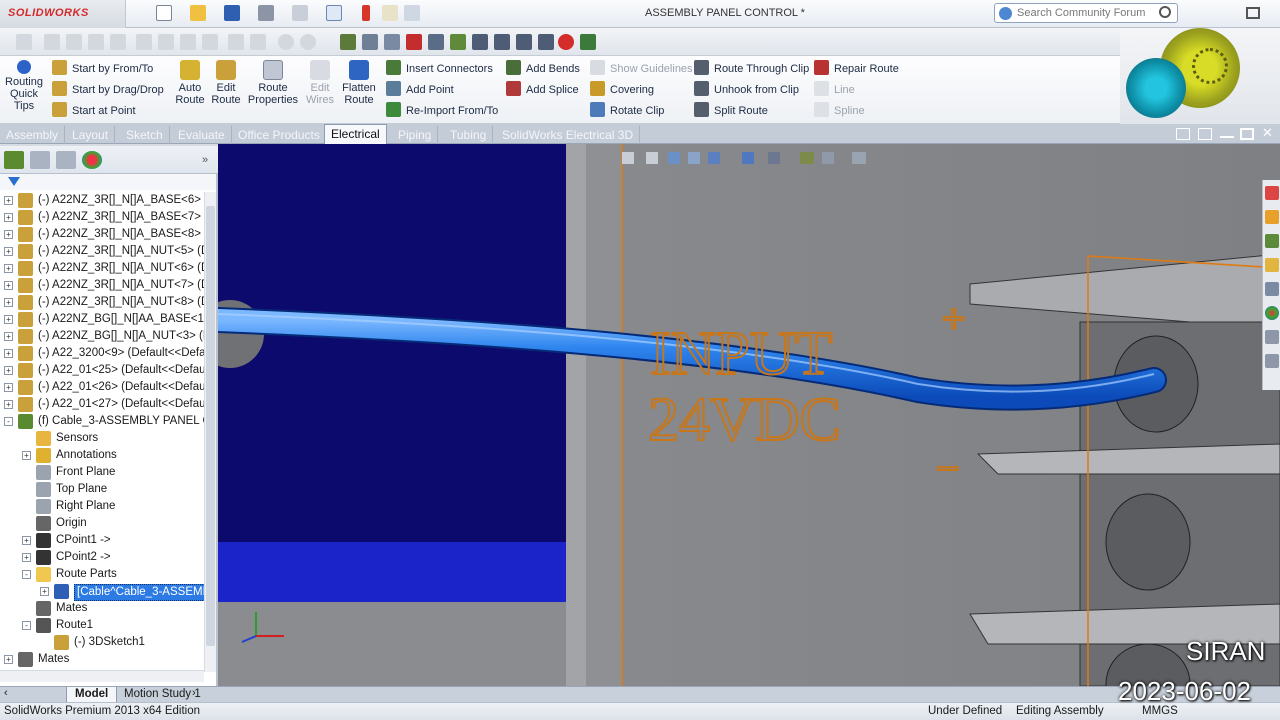 Image resolution: width=1280 pixels, height=720 pixels. Describe the element at coordinates (226, 83) in the screenshot. I see `edit-route-button: Edit Route` at that location.